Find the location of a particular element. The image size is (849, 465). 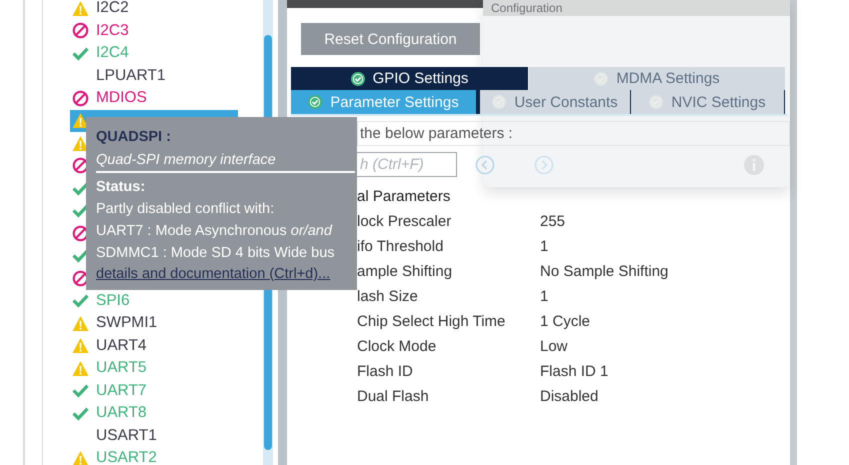

peripheral-name: SWPMI1 is located at coordinates (127, 323).